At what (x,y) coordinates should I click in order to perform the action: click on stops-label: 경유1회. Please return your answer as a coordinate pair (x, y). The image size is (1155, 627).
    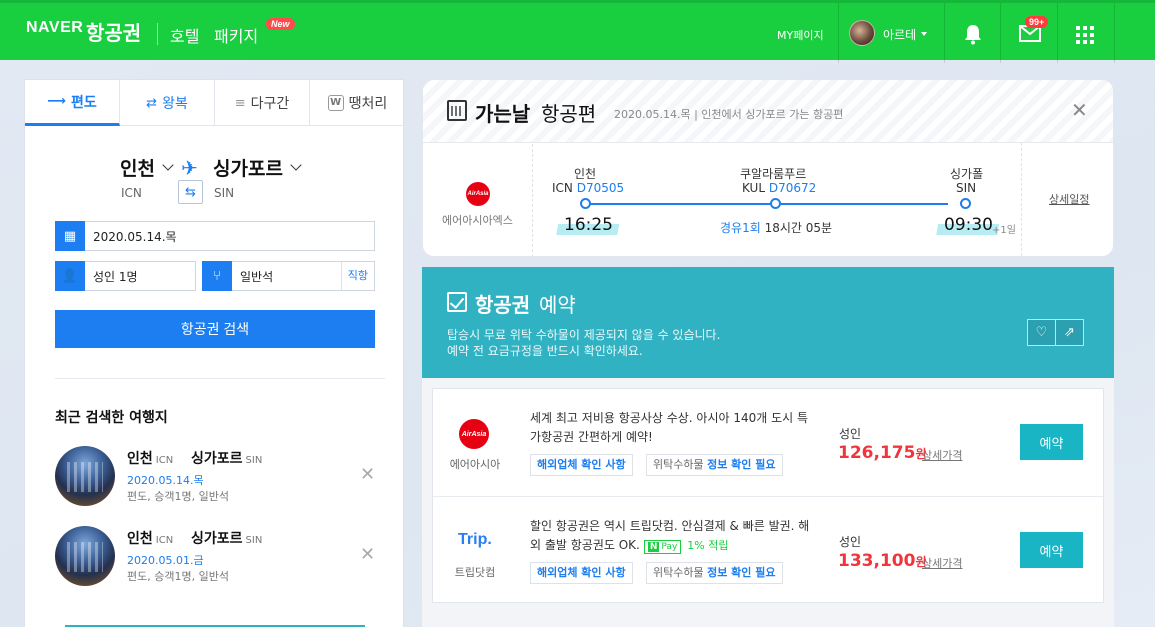
    Looking at the image, I should click on (740, 228).